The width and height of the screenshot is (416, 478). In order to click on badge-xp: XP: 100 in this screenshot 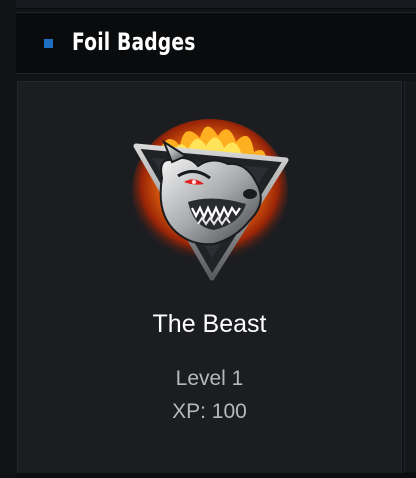, I will do `click(209, 411)`.